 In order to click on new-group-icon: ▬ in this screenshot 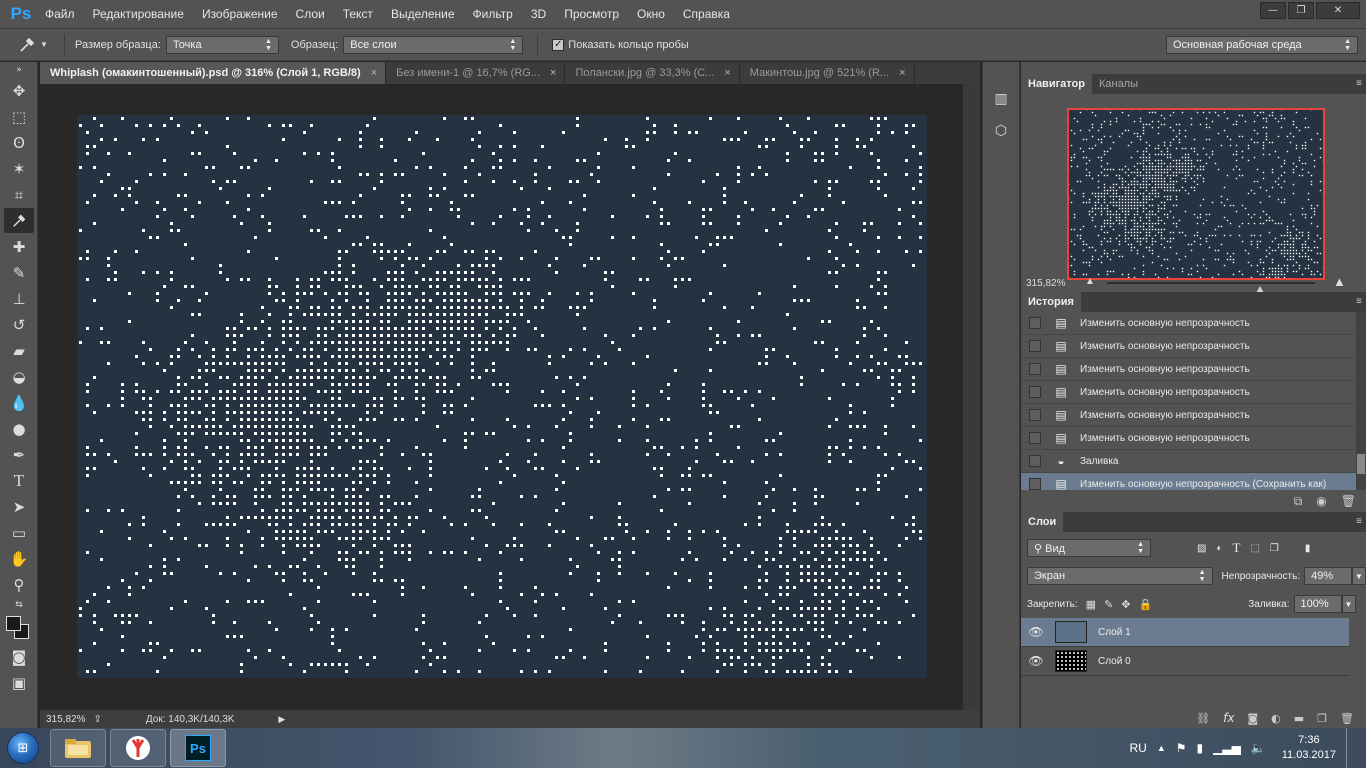, I will do `click(1299, 718)`.